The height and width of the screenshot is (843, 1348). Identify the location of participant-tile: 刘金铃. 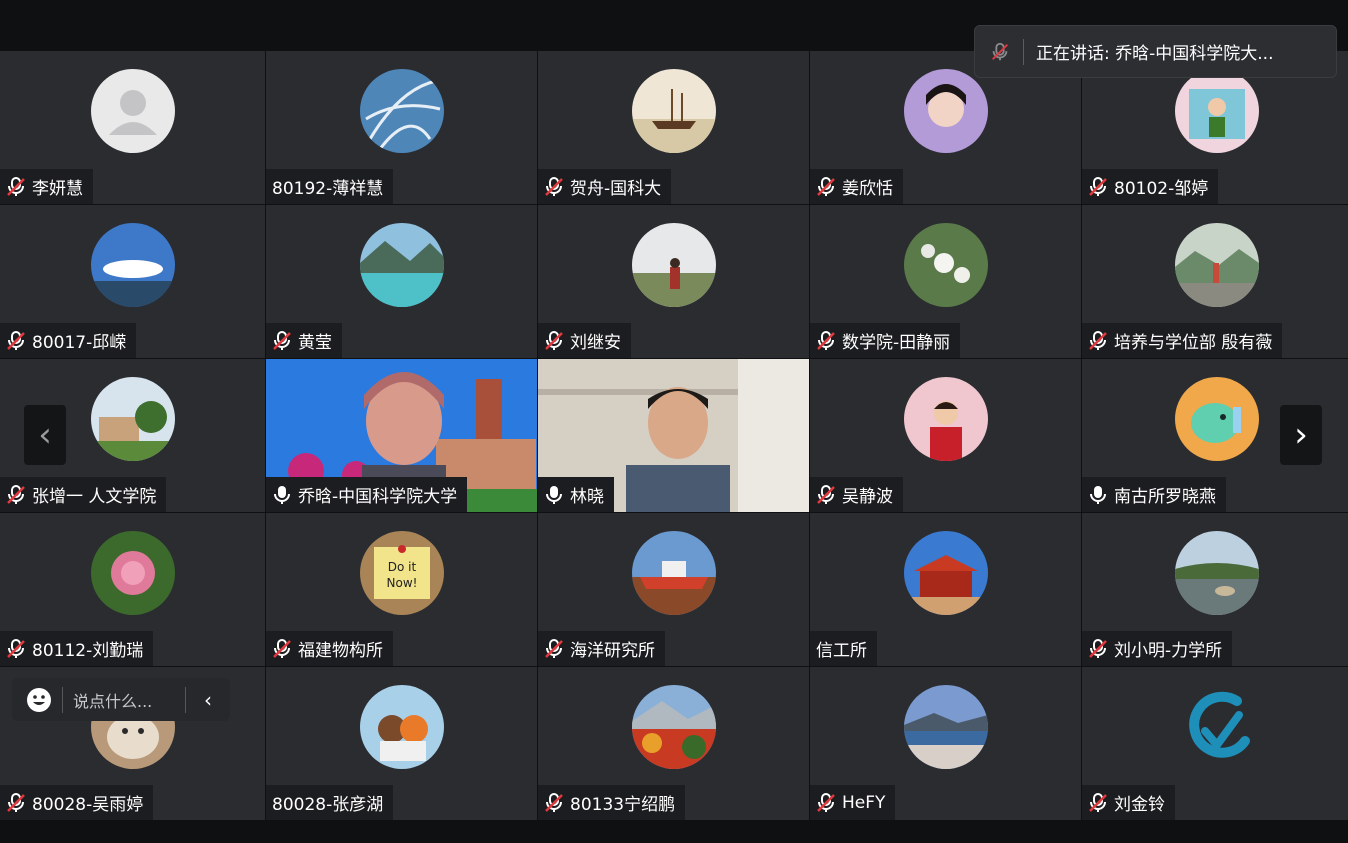
(1215, 743).